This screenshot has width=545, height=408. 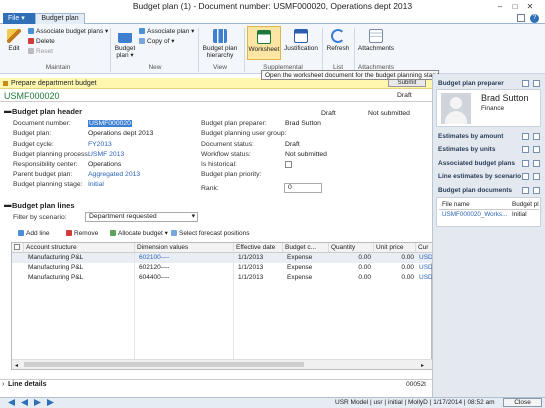 I want to click on doc-number-value: USMF000020, so click(x=110, y=123).